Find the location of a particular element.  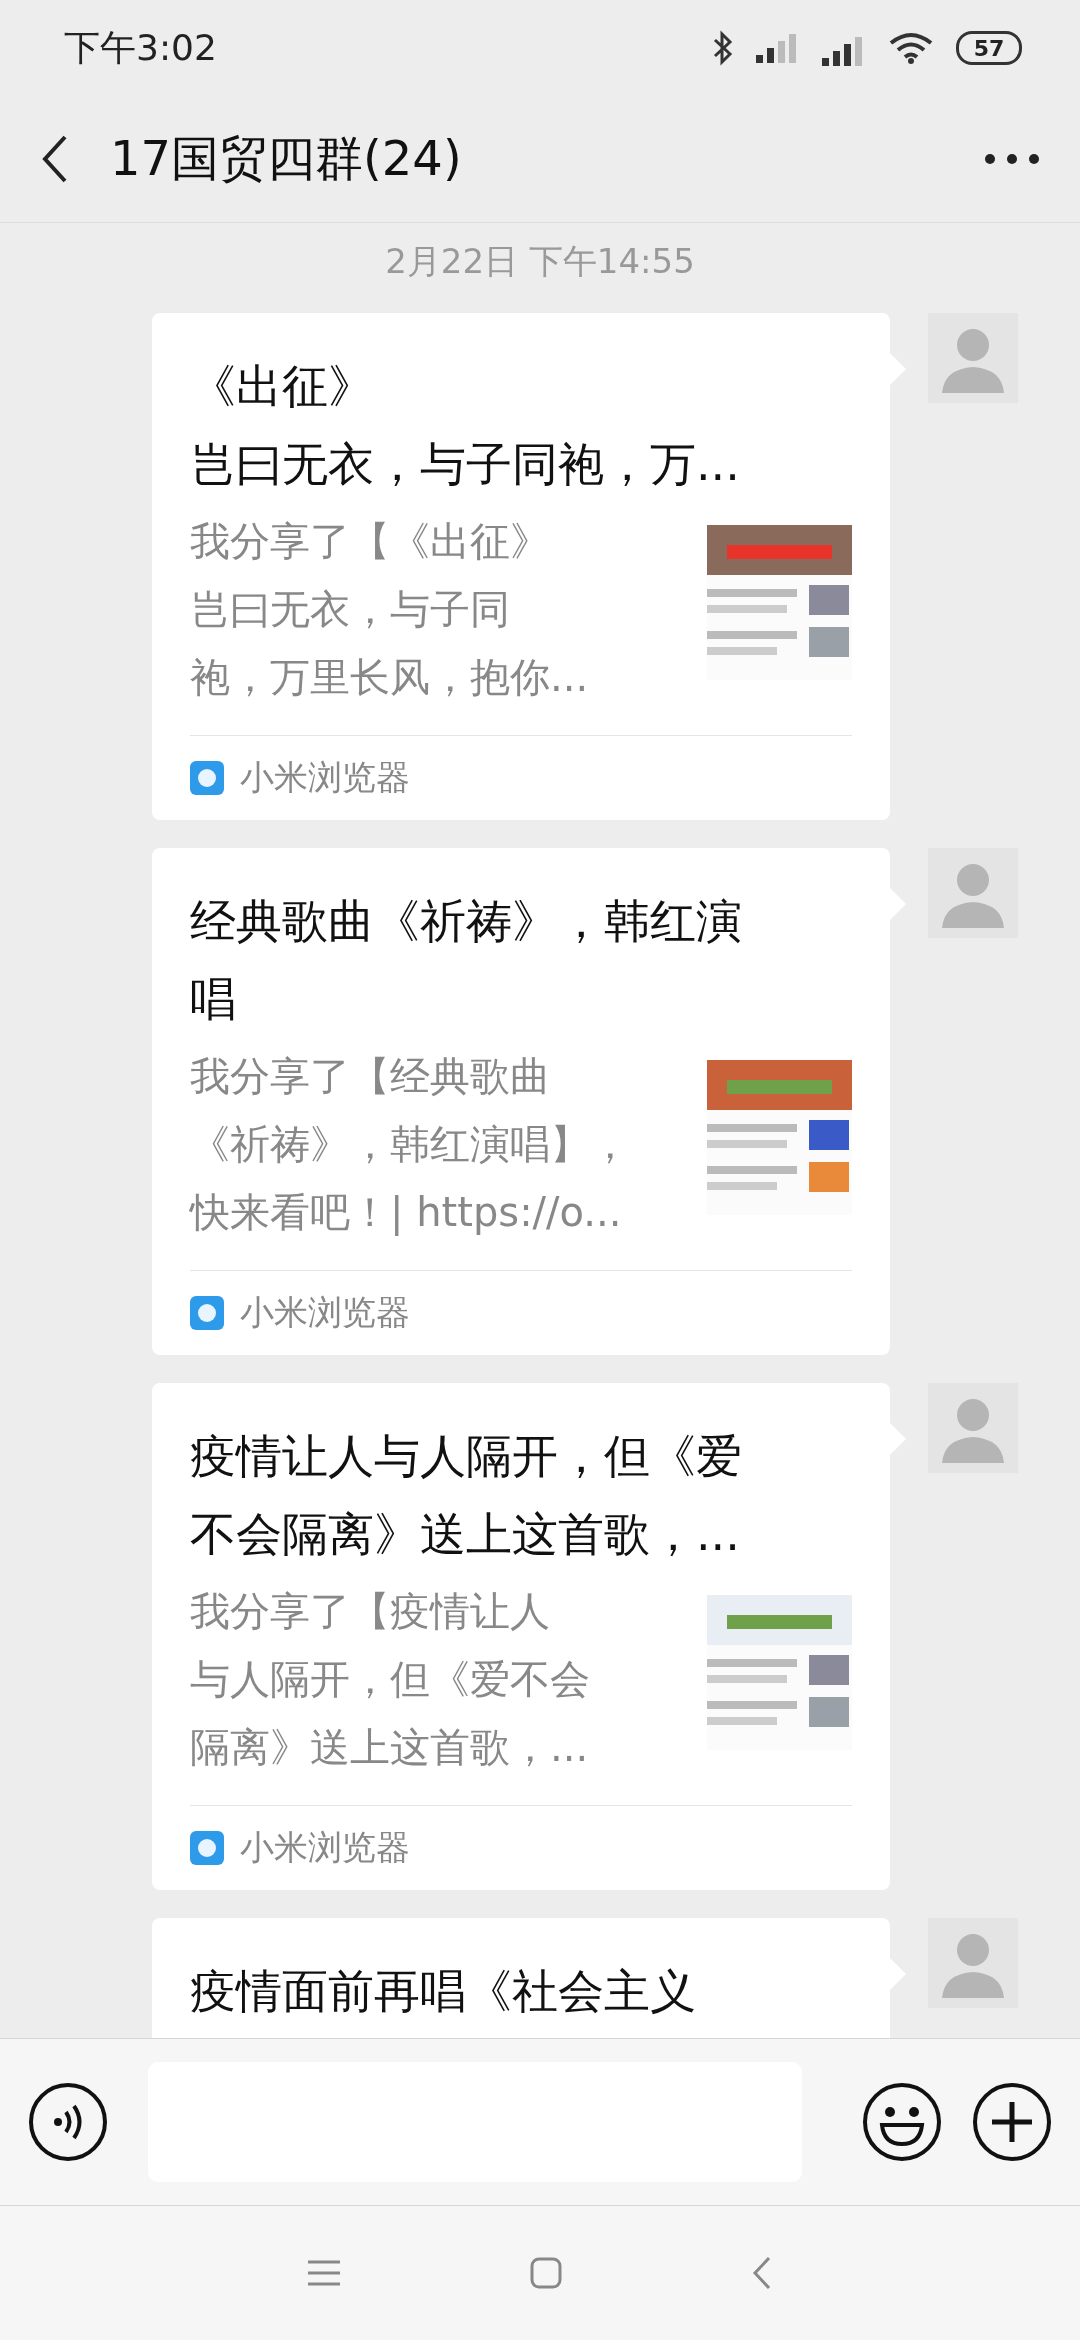

timestamp: 2月22日 下午14:55 is located at coordinates (540, 261).